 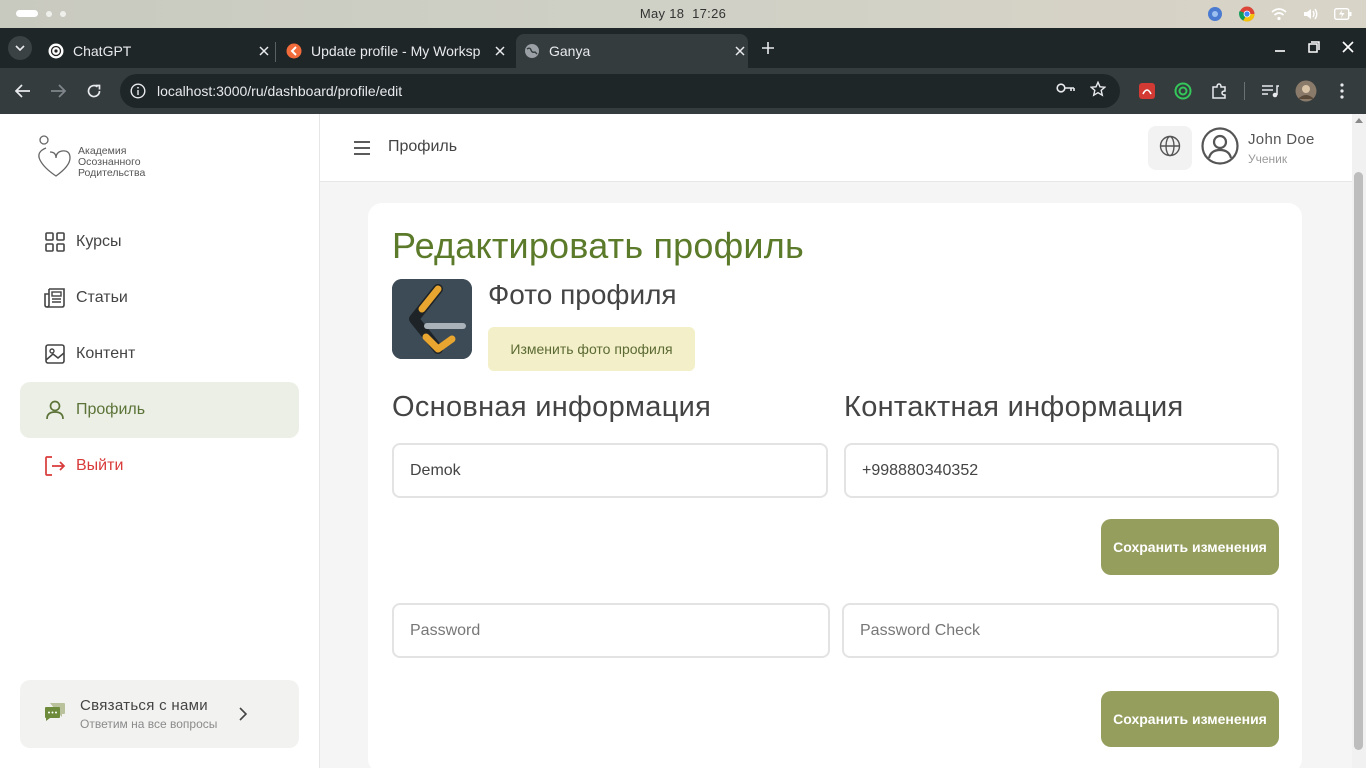 What do you see at coordinates (1190, 547) in the screenshot?
I see `save-info-button: Сохранить изменения` at bounding box center [1190, 547].